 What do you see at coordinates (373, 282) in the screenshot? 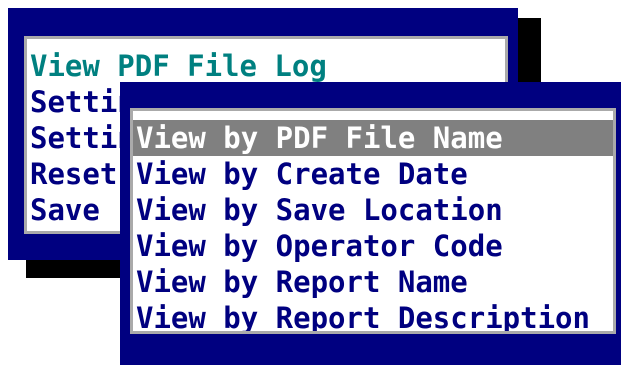
I see `submenu-item-view-by-report-name: View by Report Name` at bounding box center [373, 282].